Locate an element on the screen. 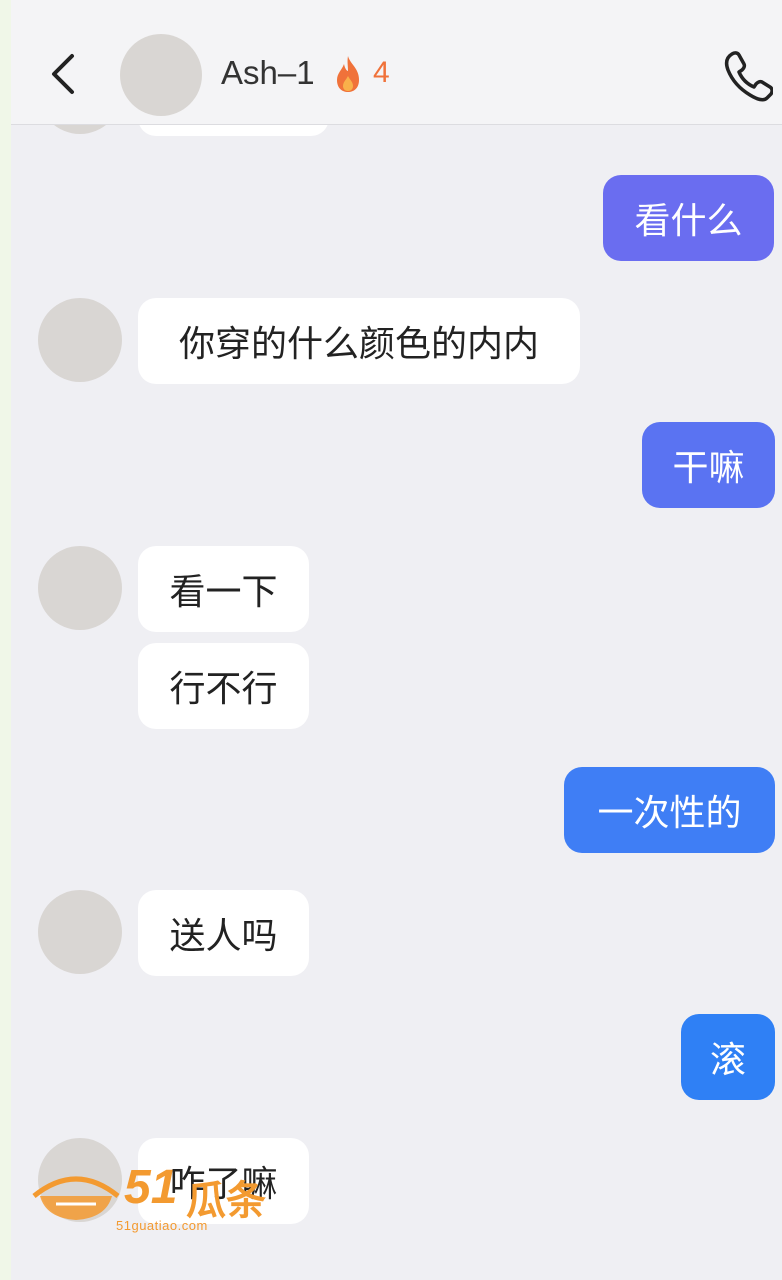  watermark-url: 51guatiao.com is located at coordinates (162, 1225).